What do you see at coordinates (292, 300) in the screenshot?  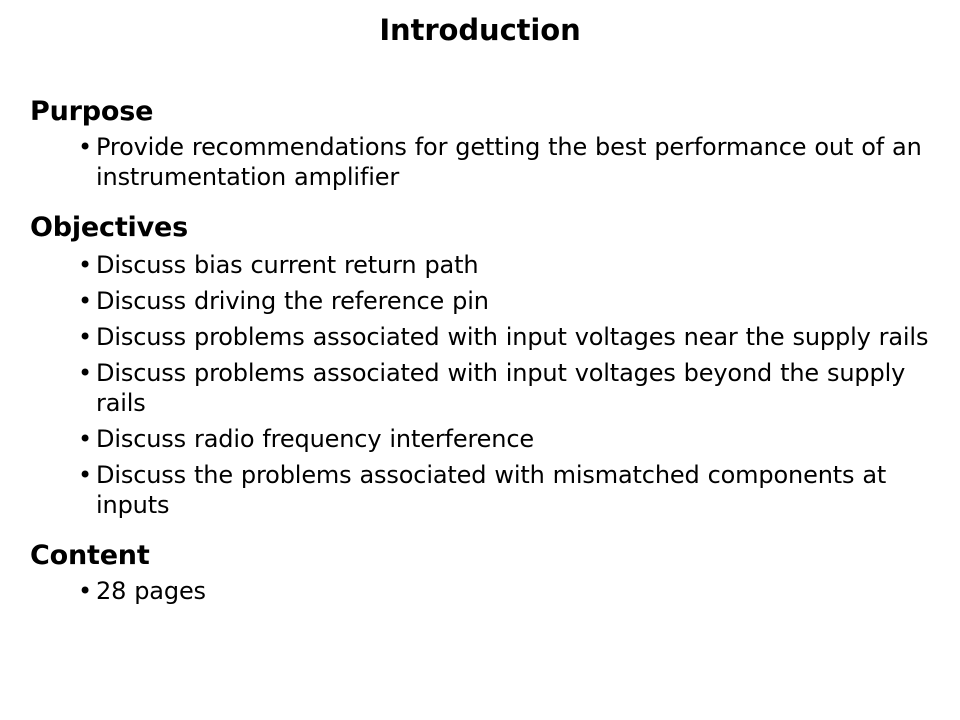 I see `list-item-text: Discuss driving the reference pin` at bounding box center [292, 300].